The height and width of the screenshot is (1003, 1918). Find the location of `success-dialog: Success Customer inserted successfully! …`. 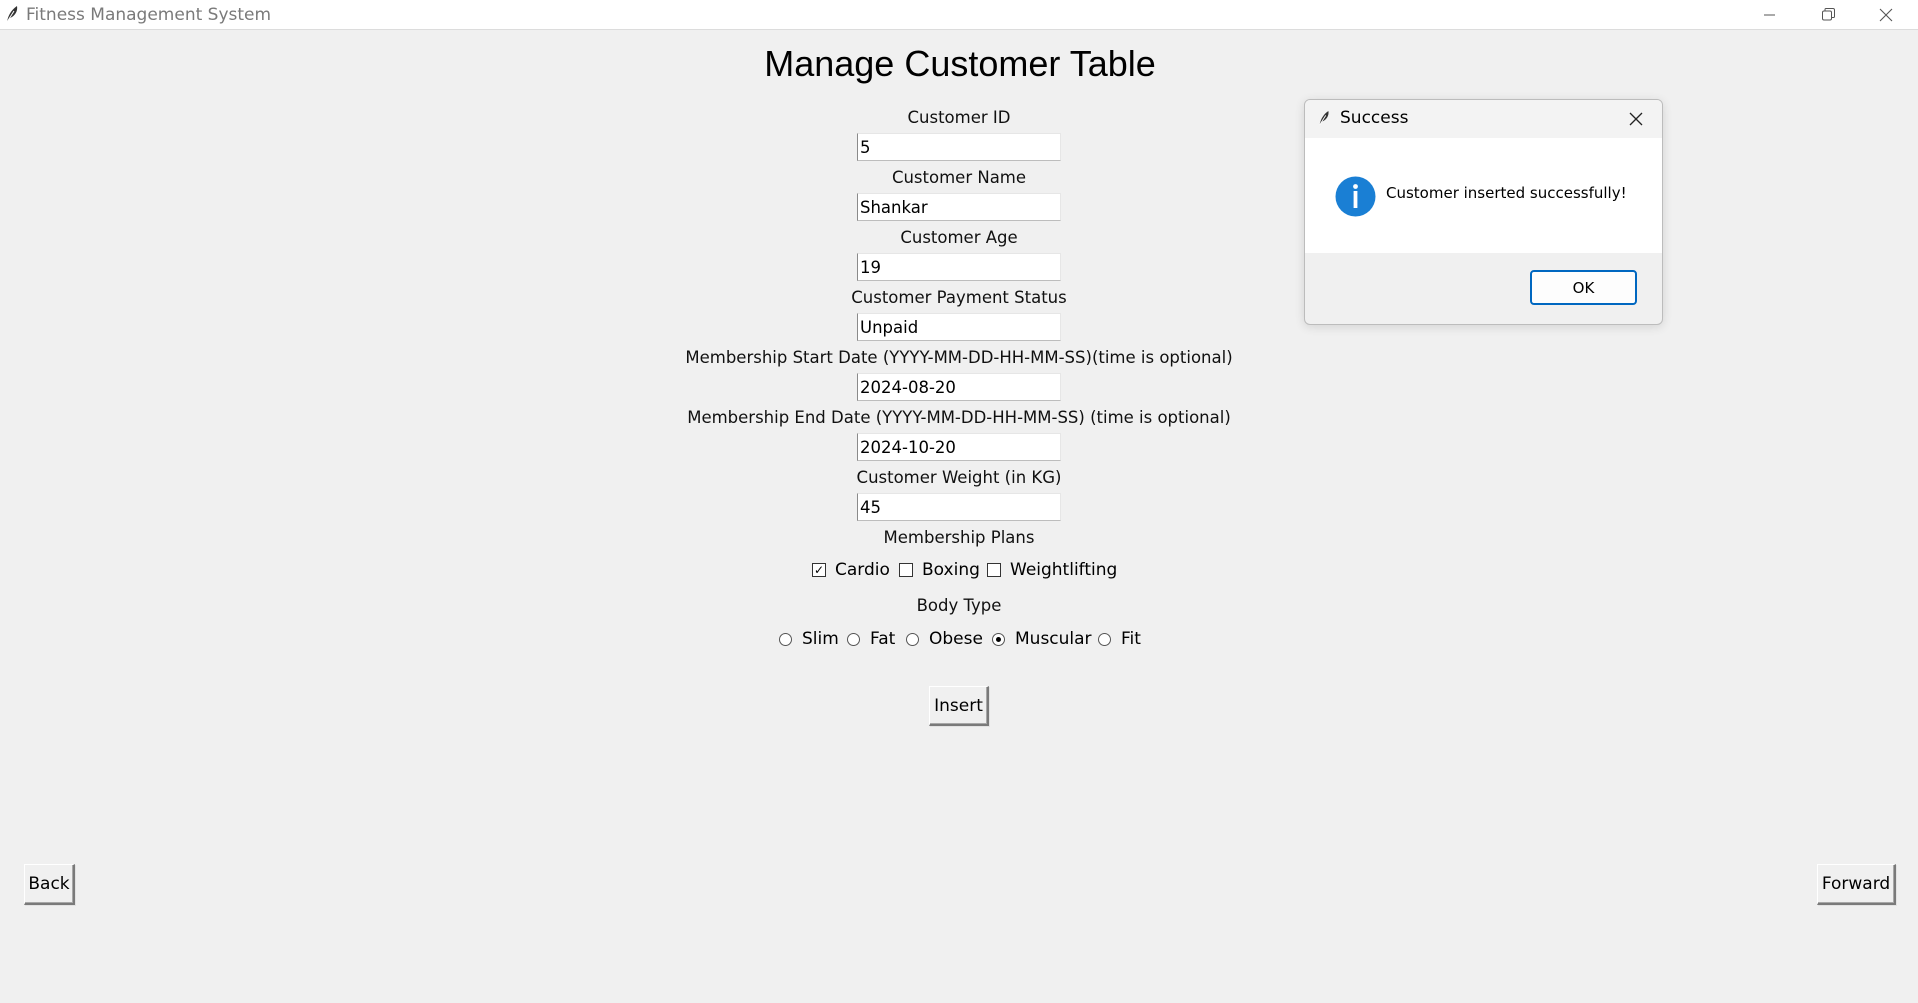

success-dialog: Success Customer inserted successfully! … is located at coordinates (1483, 212).